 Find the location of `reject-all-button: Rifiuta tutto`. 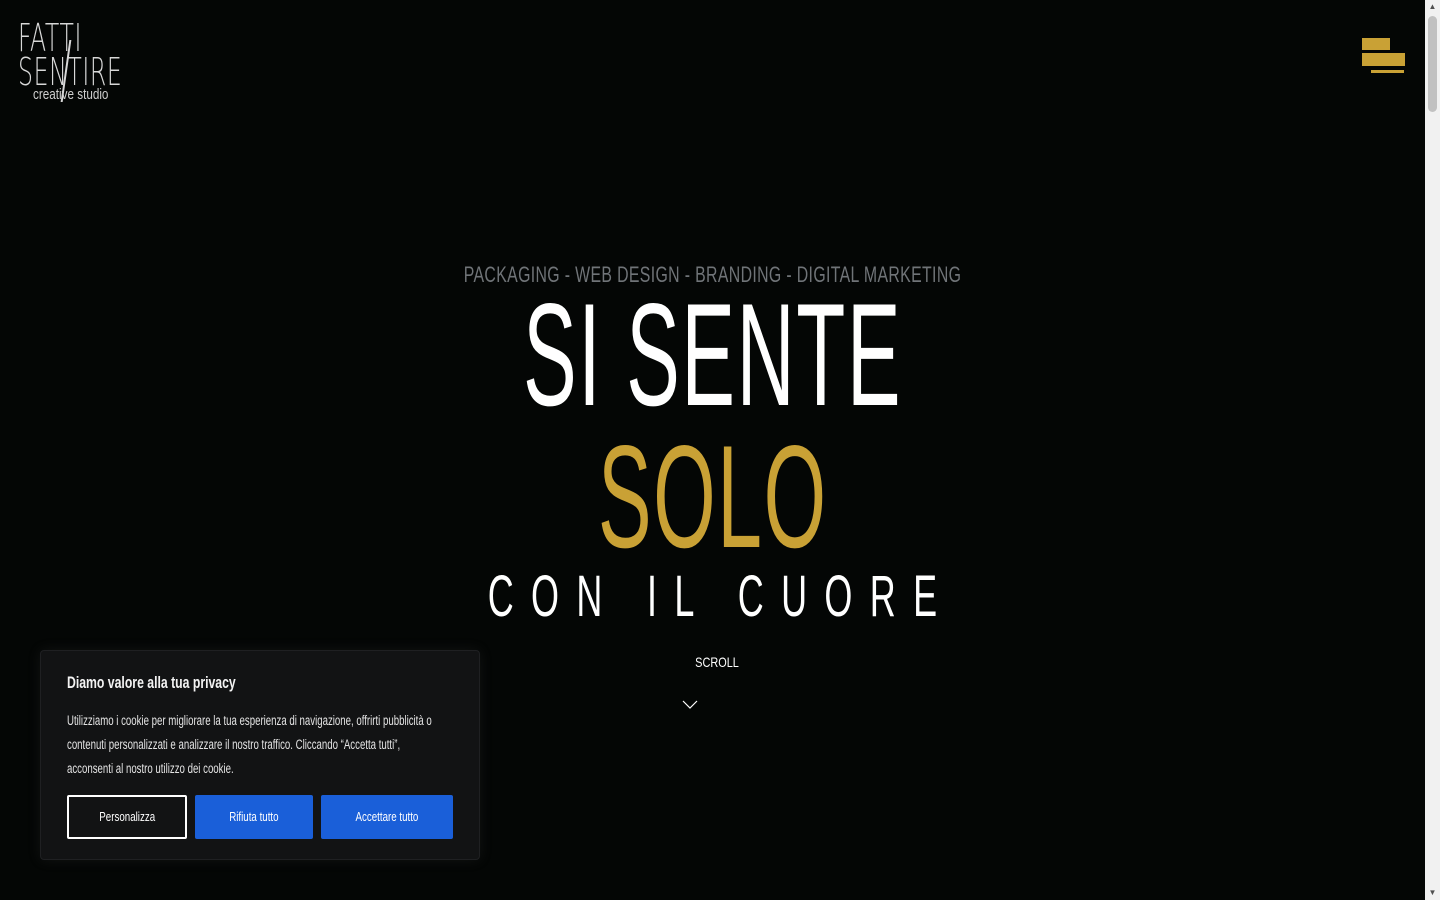

reject-all-button: Rifiuta tutto is located at coordinates (254, 817).